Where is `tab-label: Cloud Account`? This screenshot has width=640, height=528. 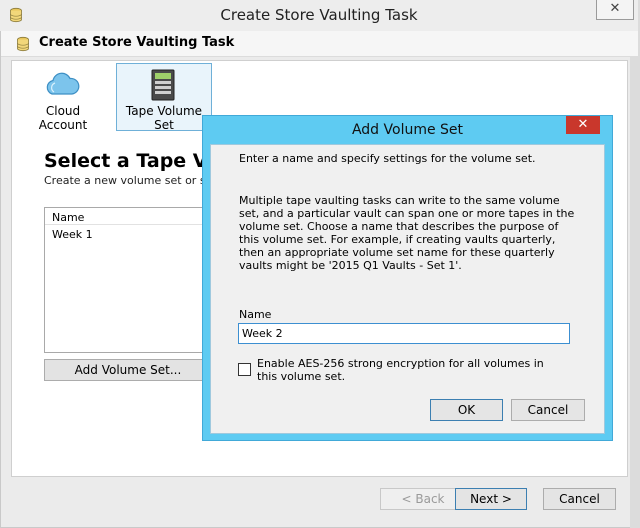
tab-label: Cloud Account is located at coordinates (63, 118).